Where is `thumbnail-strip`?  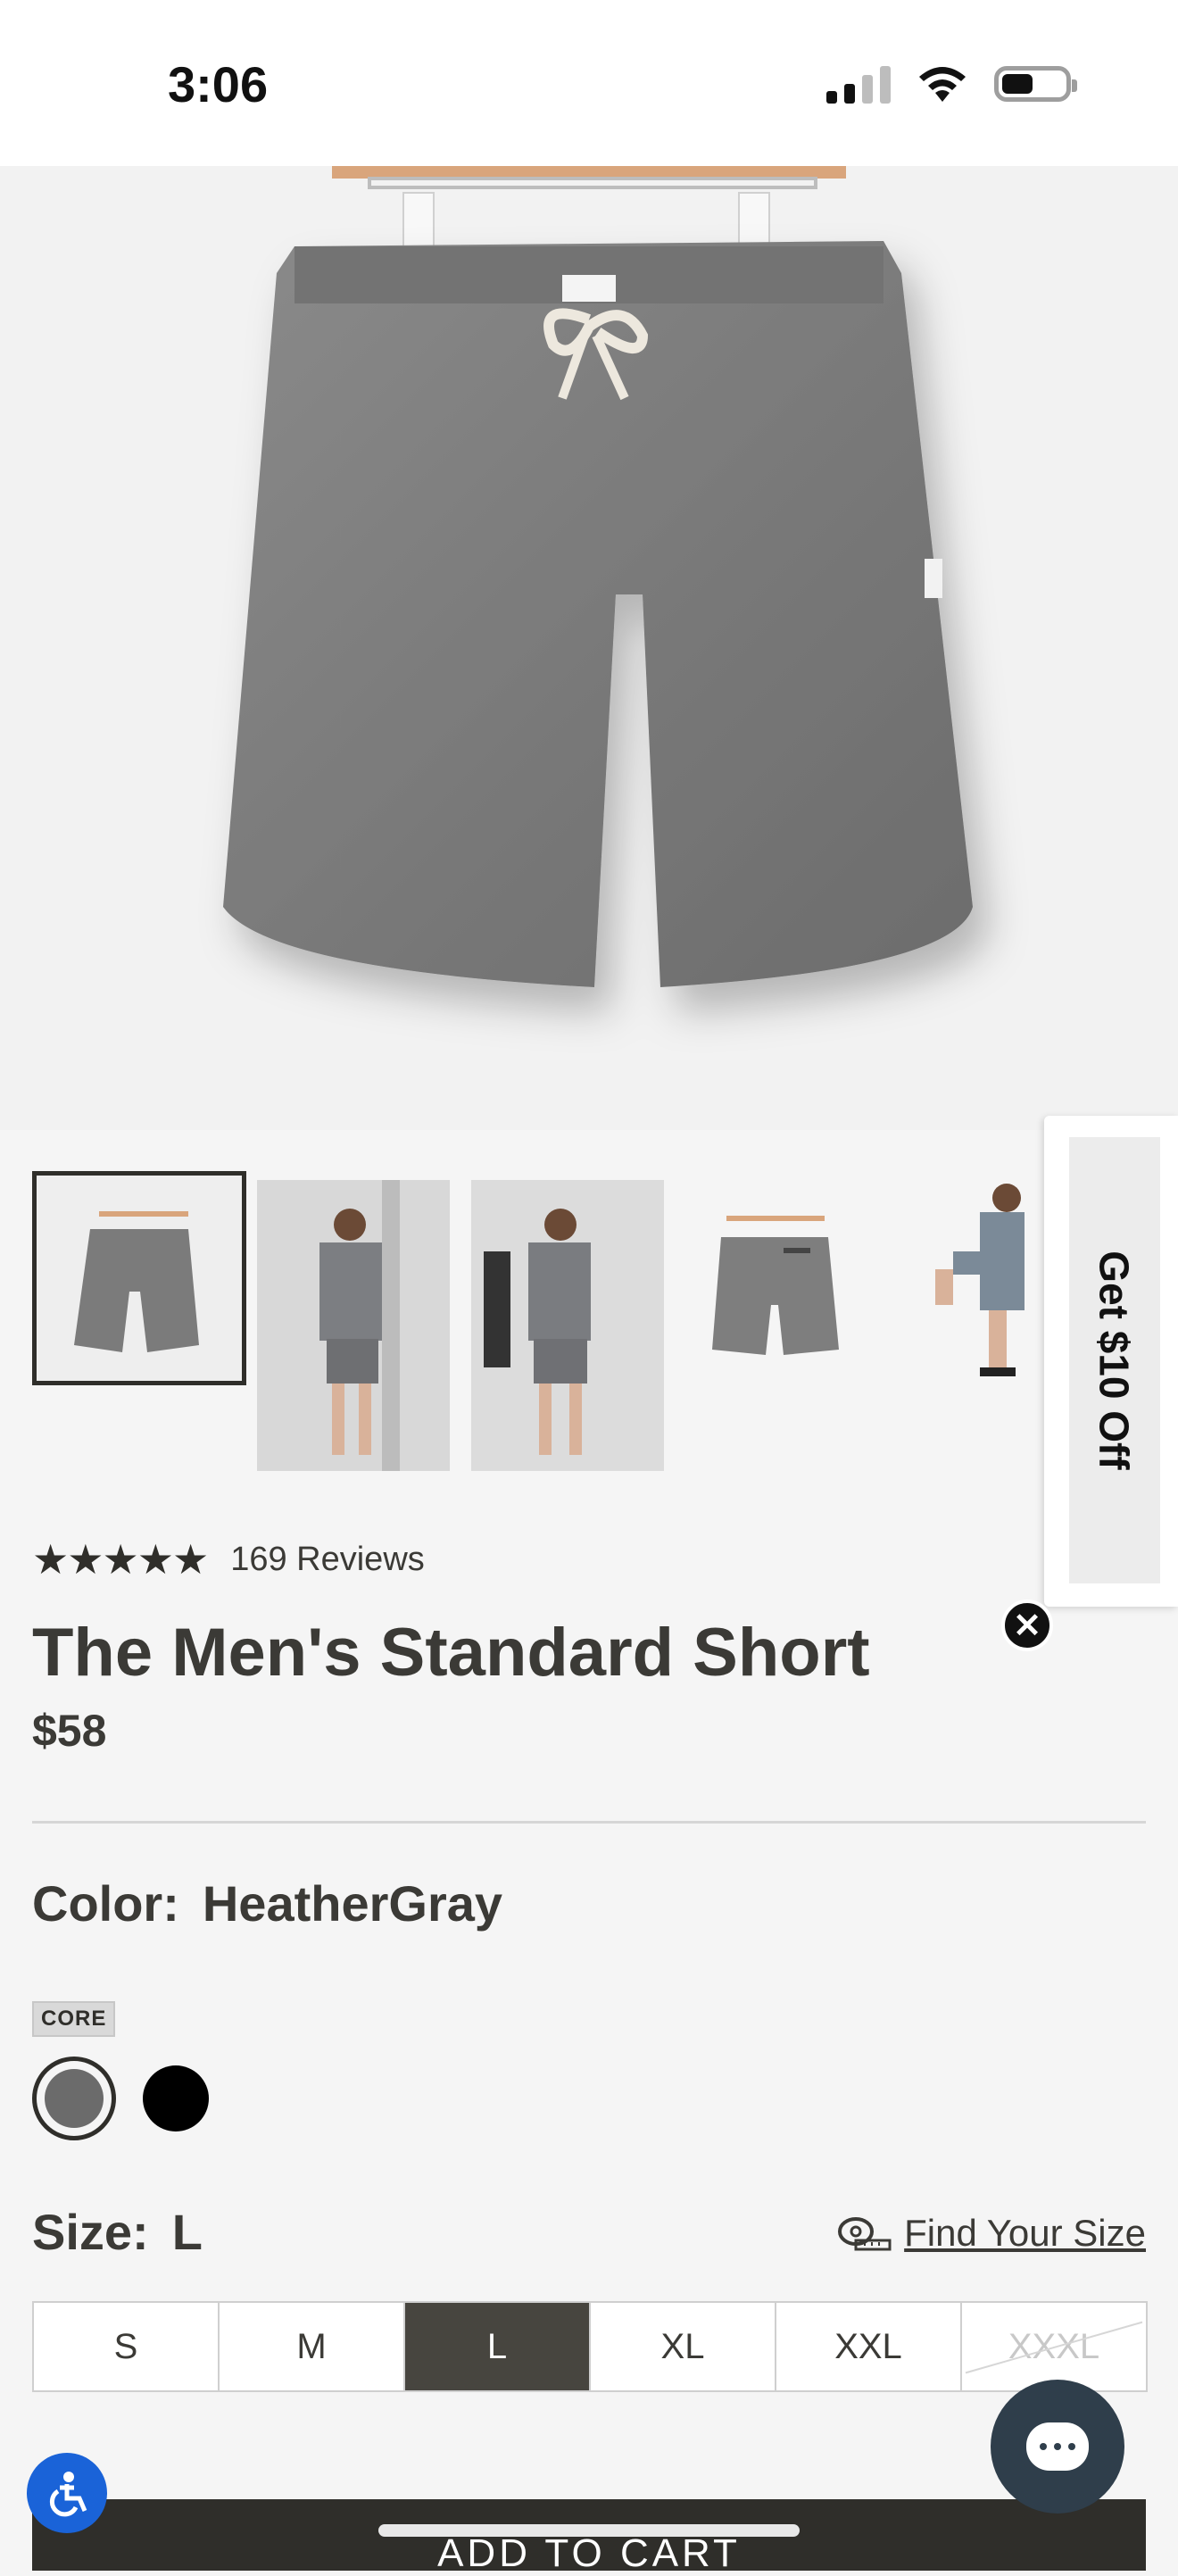
thumbnail-strip is located at coordinates (537, 1323).